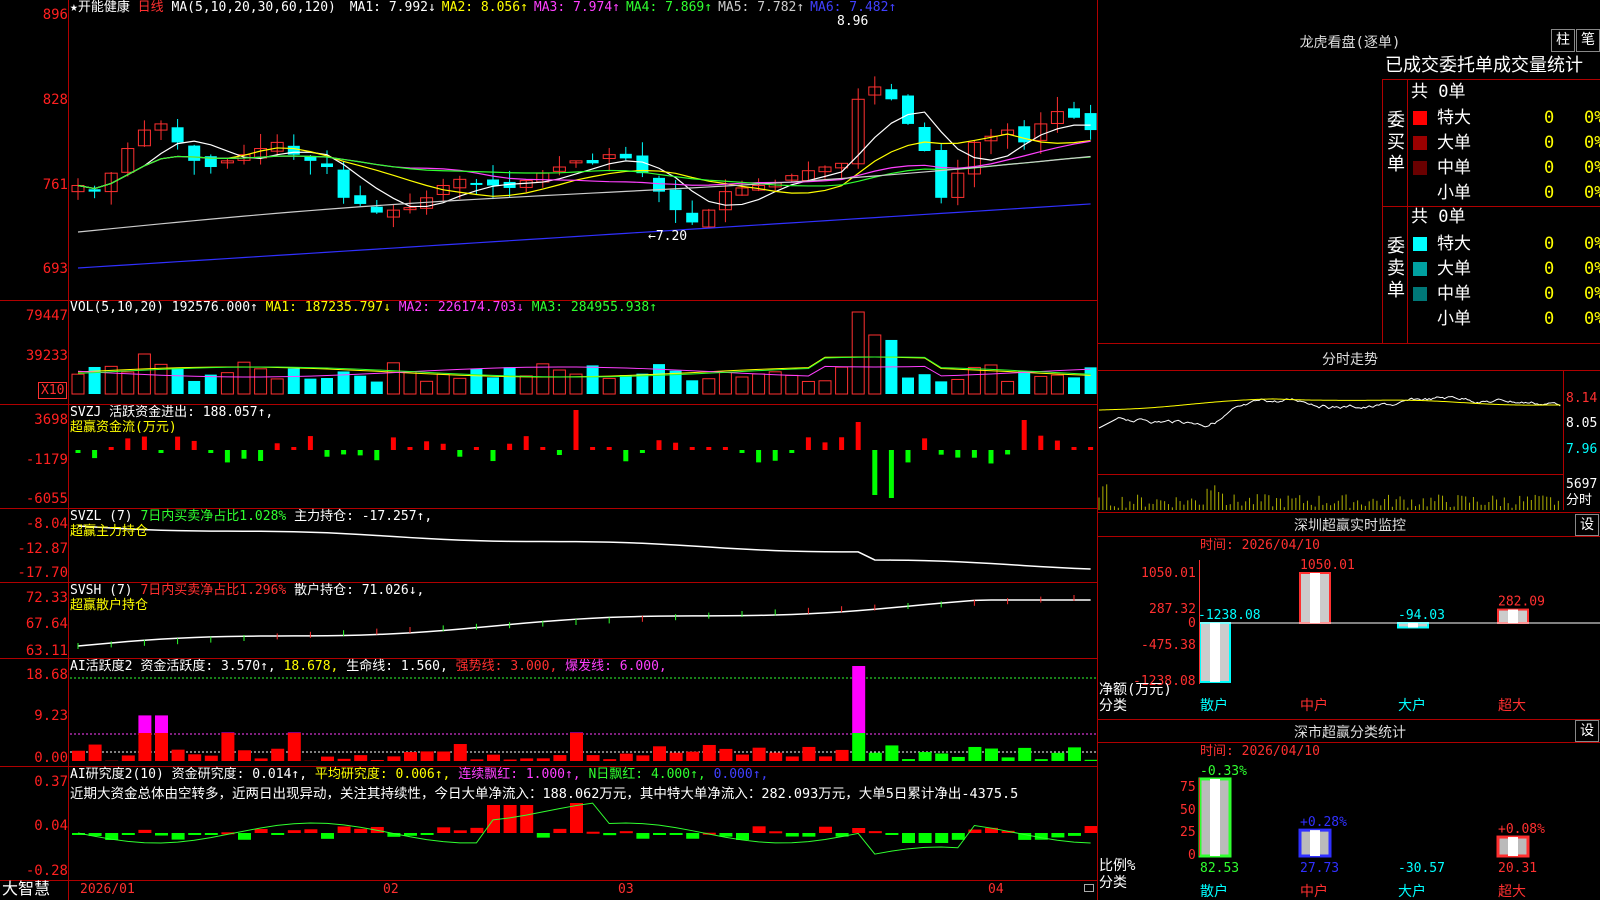 Image resolution: width=1600 pixels, height=900 pixels. Describe the element at coordinates (1588, 40) in the screenshot. I see `tick-view-button: 笔` at that location.